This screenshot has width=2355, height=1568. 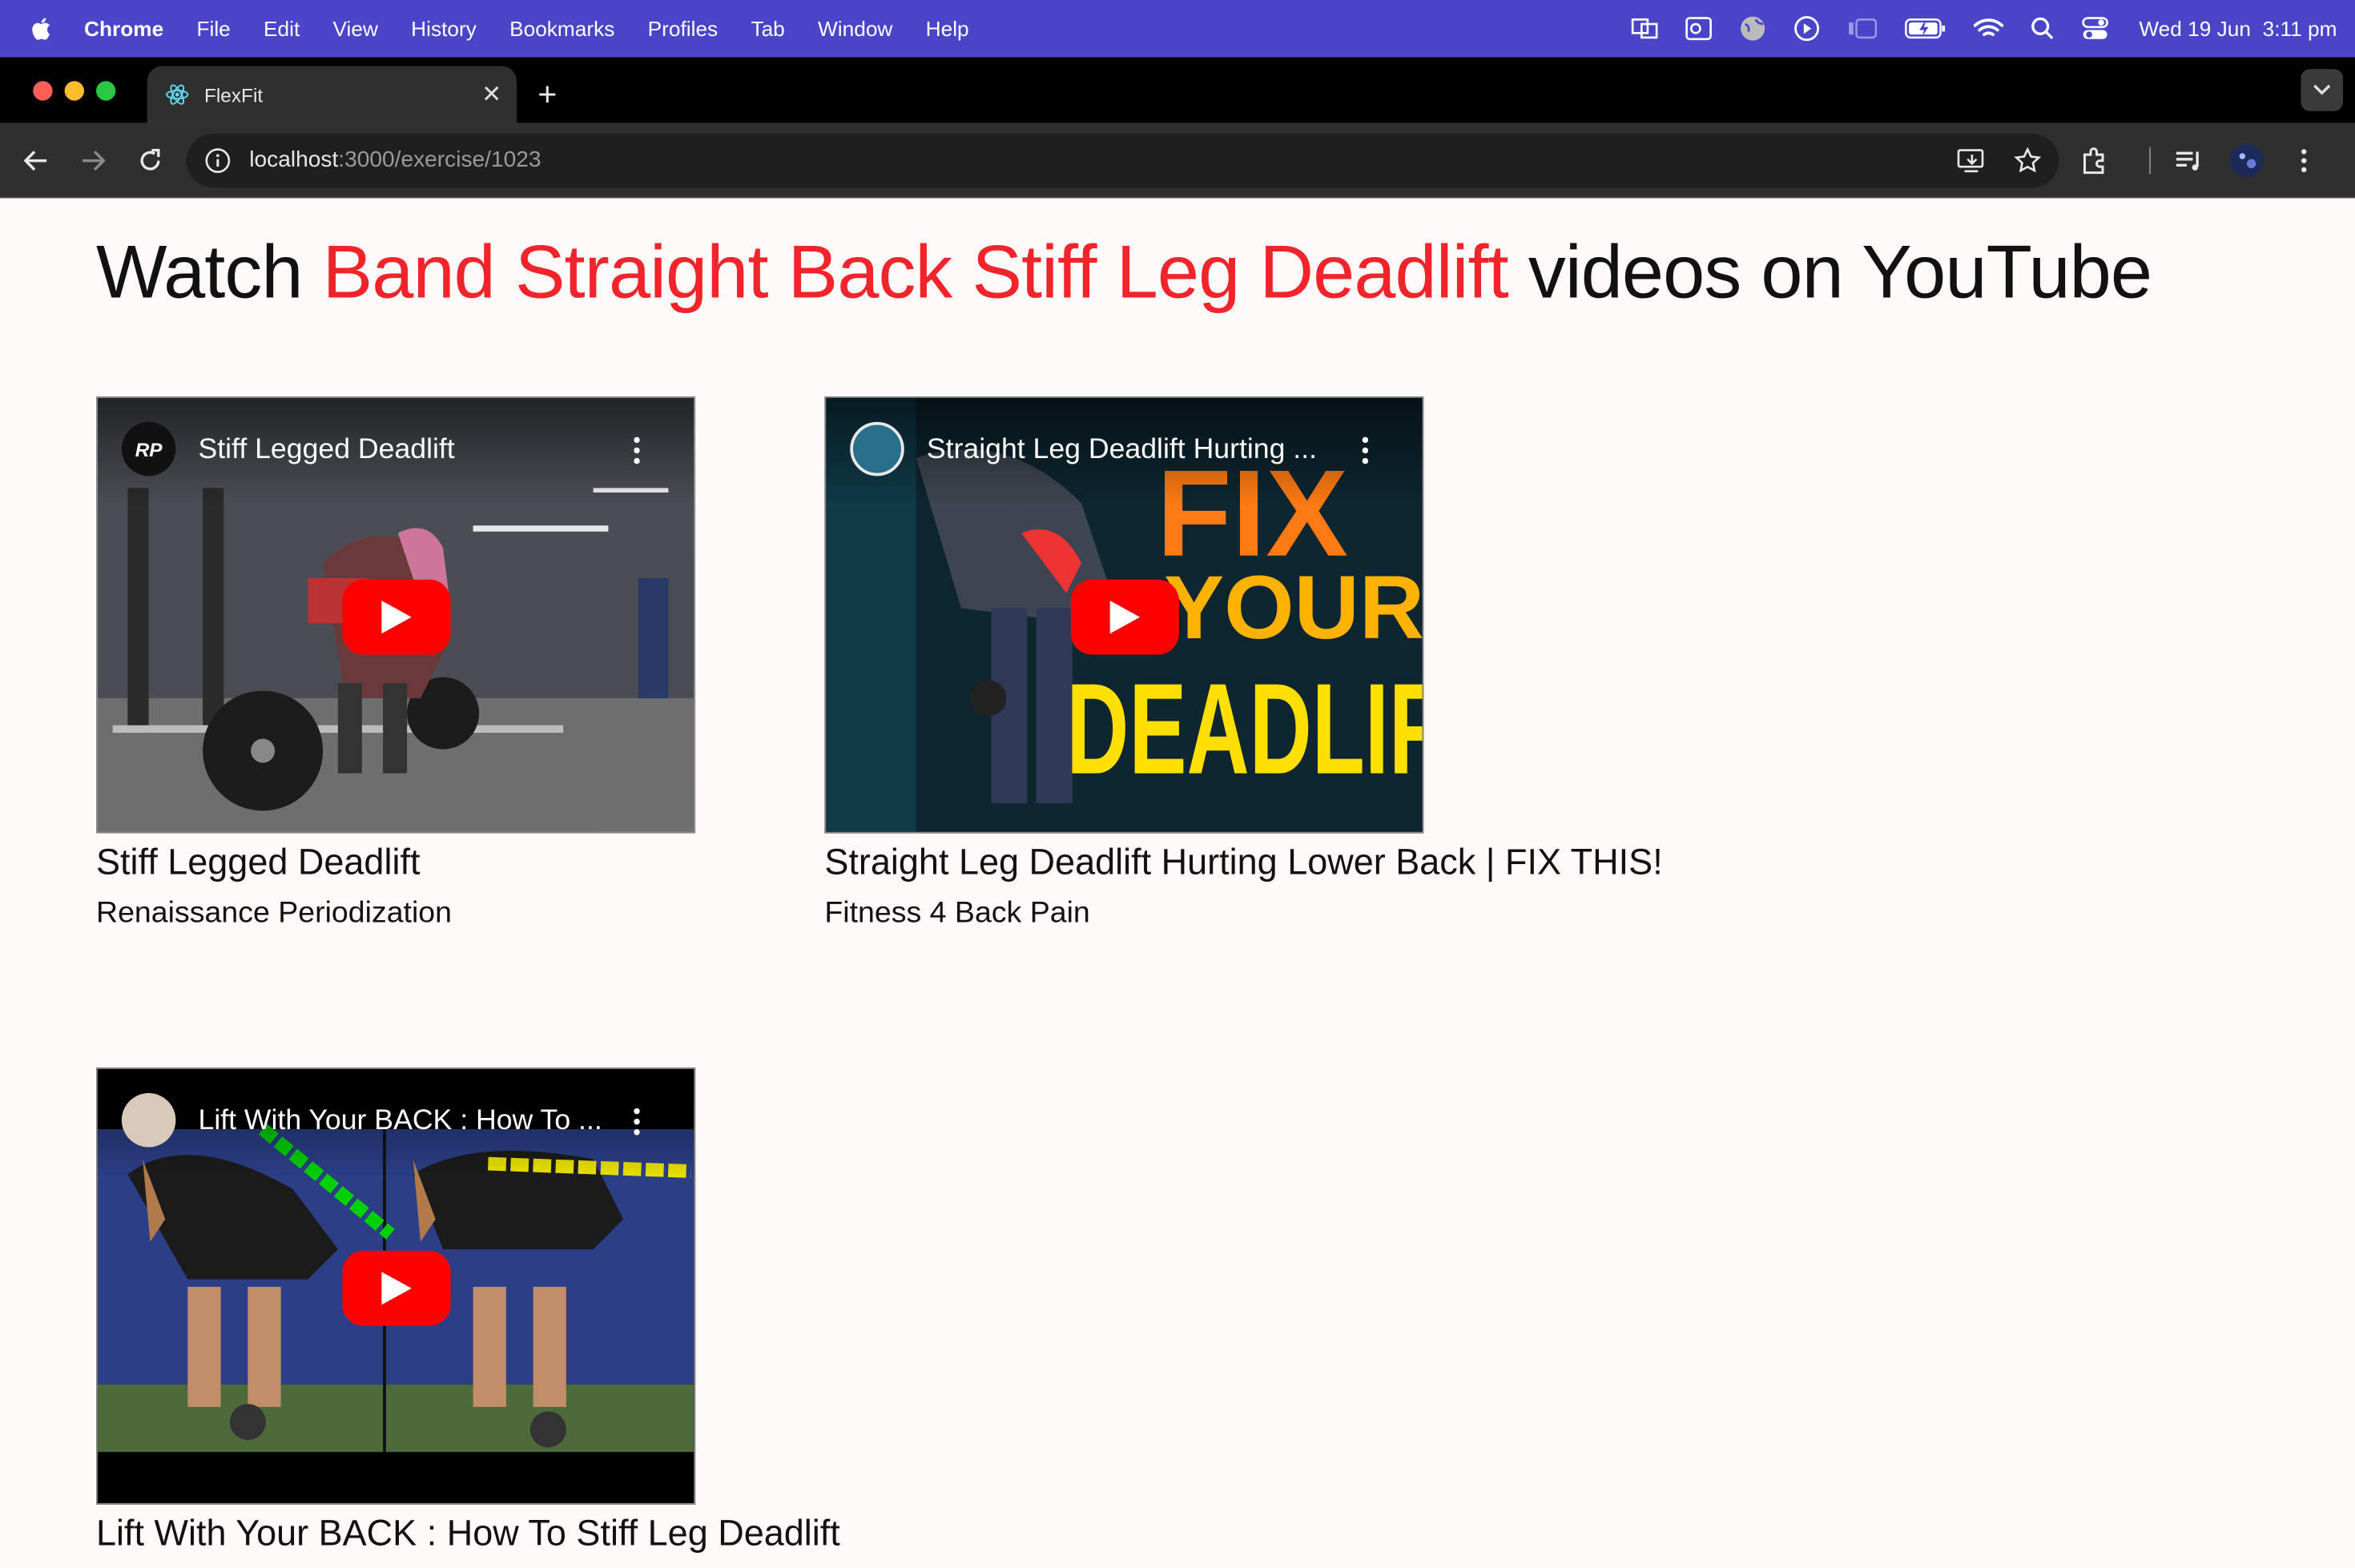 I want to click on url-path: :3000/exercise/1023, so click(x=439, y=160).